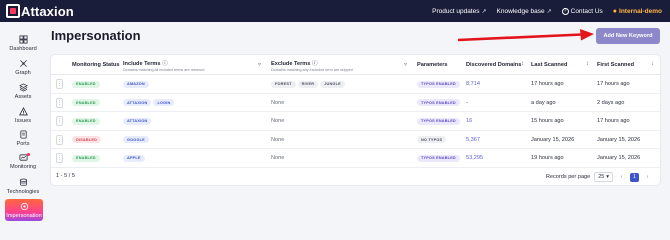 Image resolution: width=670 pixels, height=240 pixels. Describe the element at coordinates (96, 35) in the screenshot. I see `page-title: Impersonation` at that location.